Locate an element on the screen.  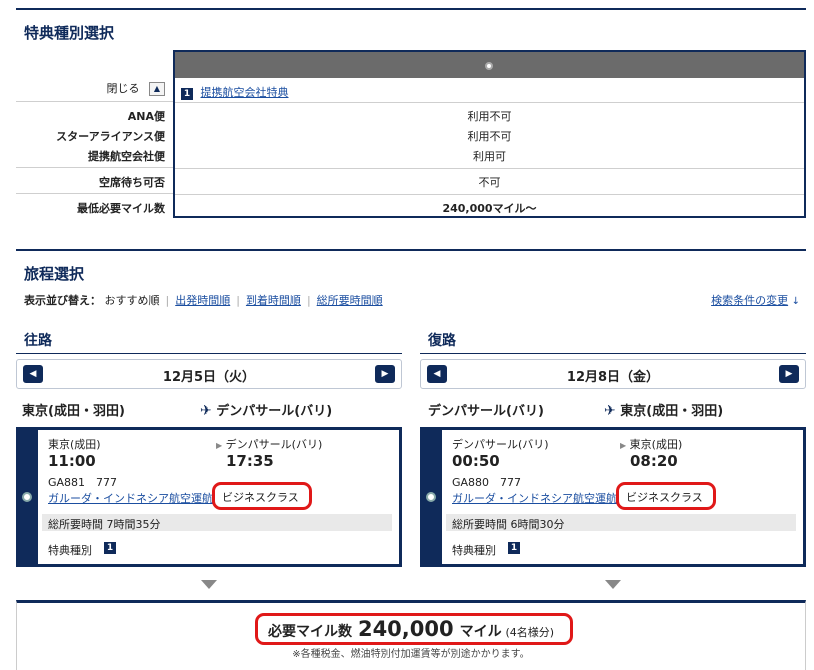
row-value-star-alliance: 利用不可 is located at coordinates (489, 136).